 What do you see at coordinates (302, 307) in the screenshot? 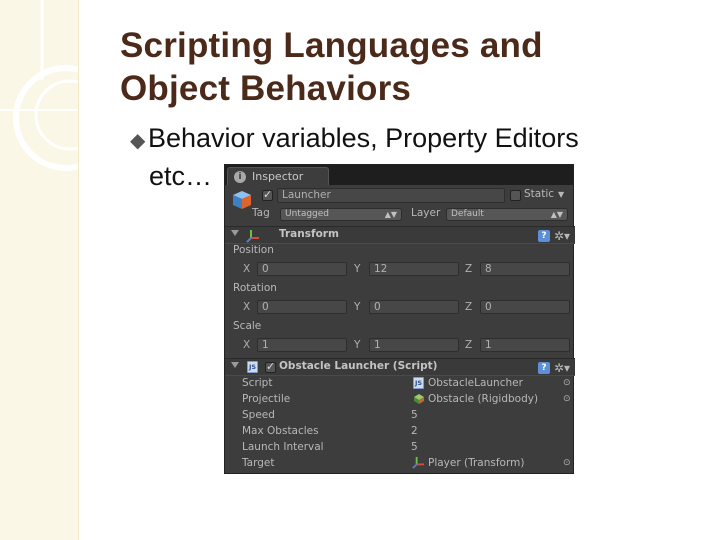
I see `rotation-x-field: 0` at bounding box center [302, 307].